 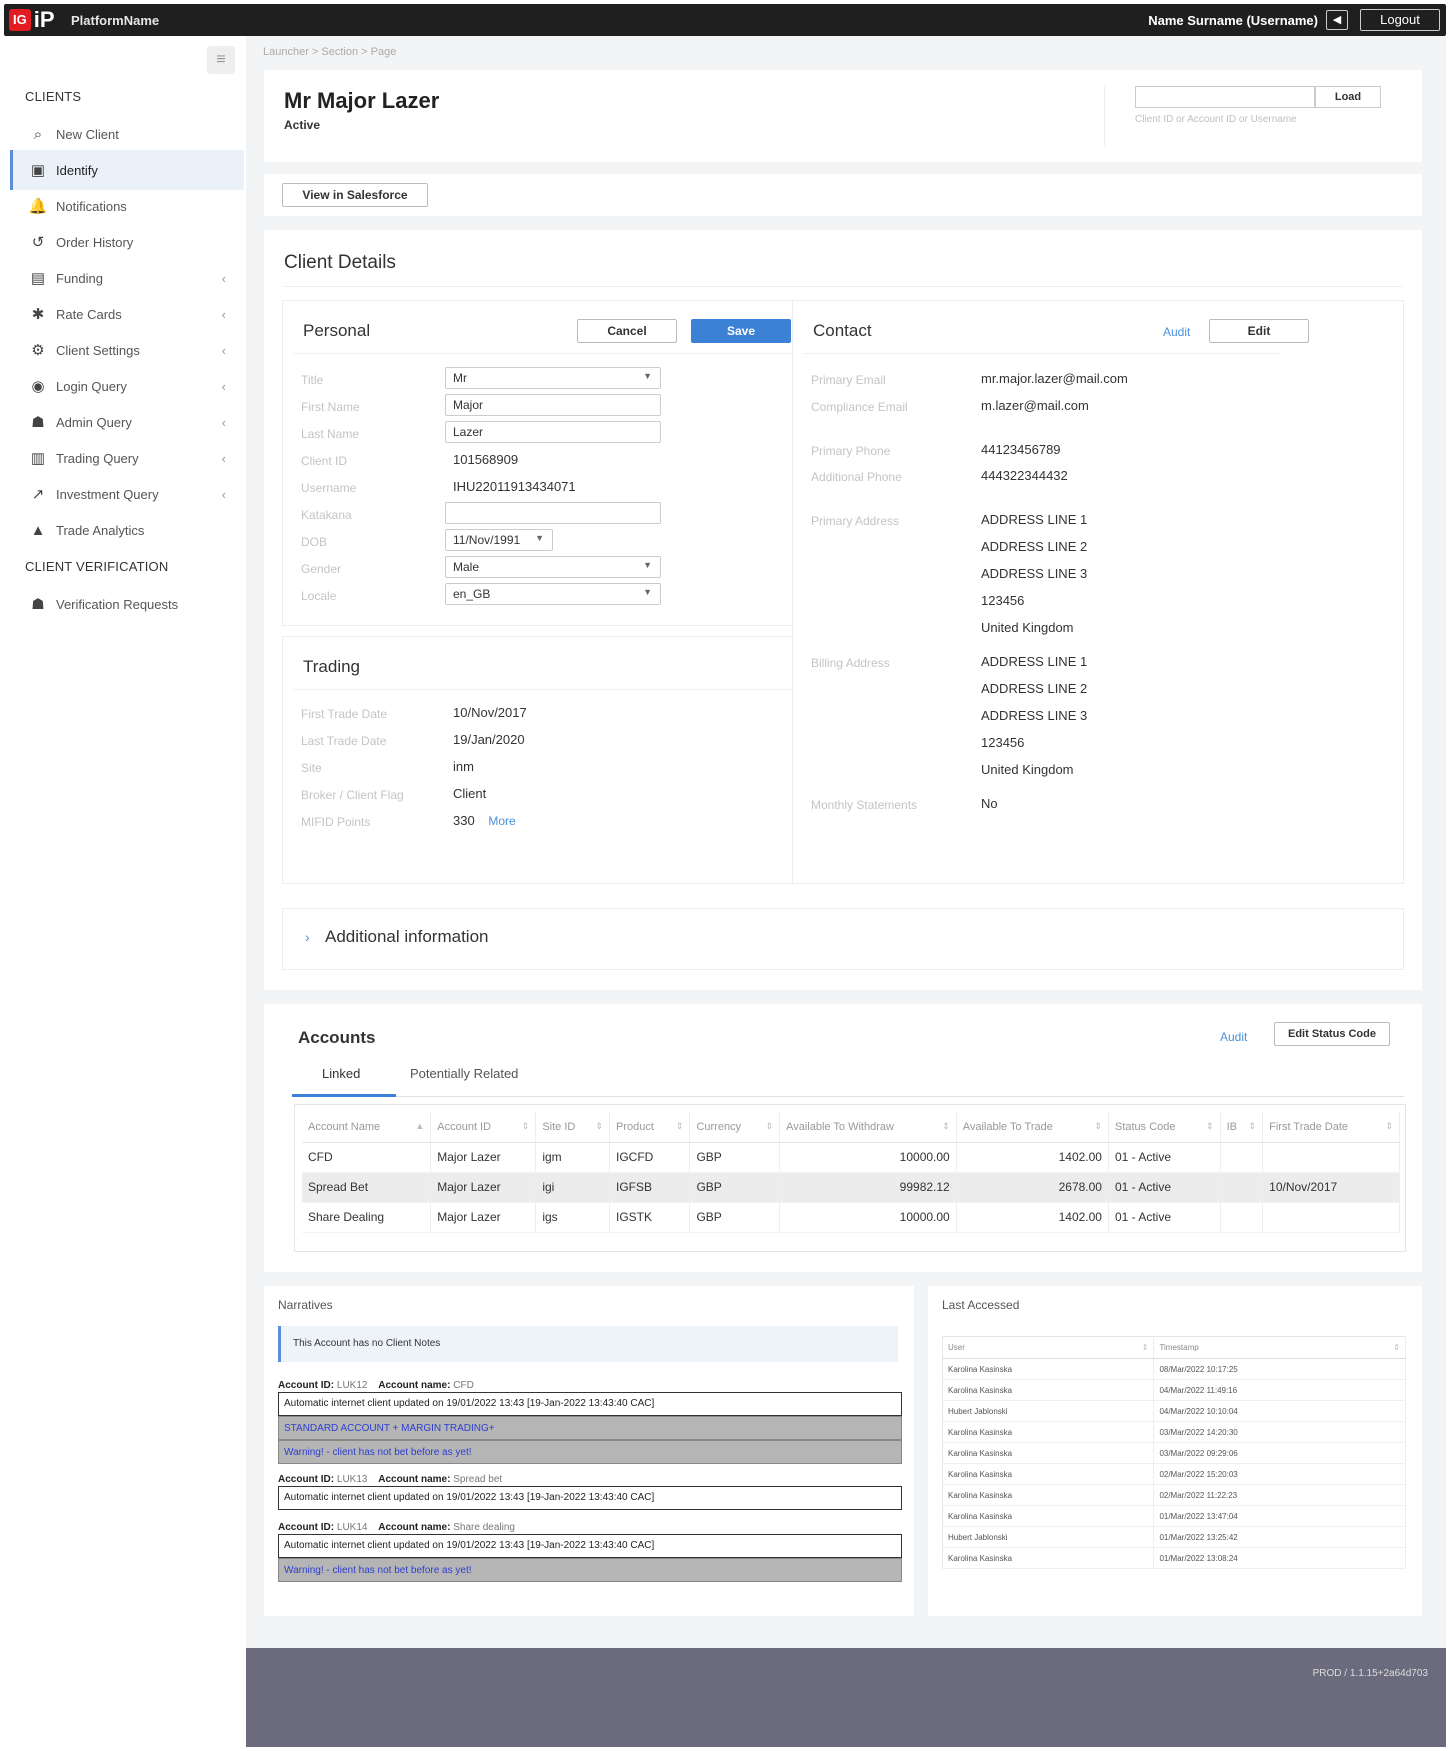 I want to click on column-header: Available To Withdraw ⇕, so click(x=868, y=1127).